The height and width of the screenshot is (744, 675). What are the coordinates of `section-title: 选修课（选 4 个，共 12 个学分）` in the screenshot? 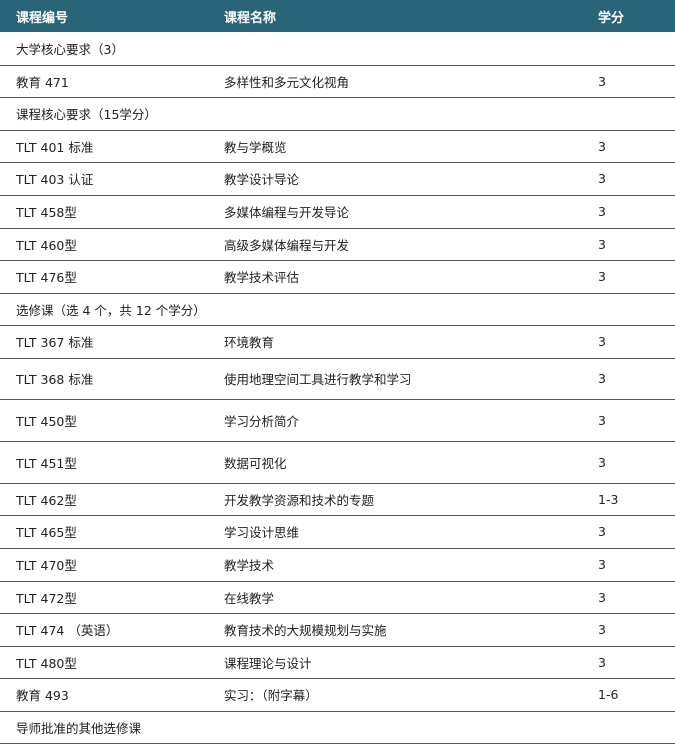 It's located at (337, 309).